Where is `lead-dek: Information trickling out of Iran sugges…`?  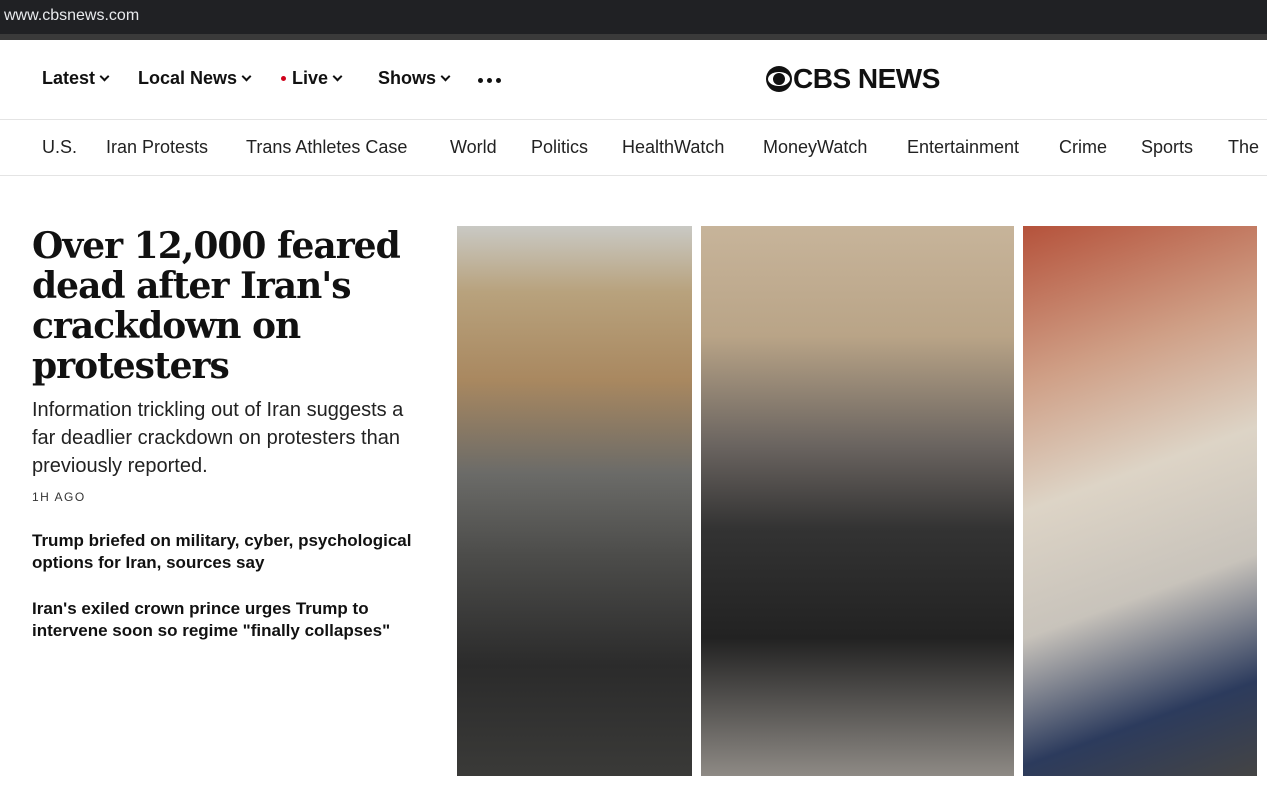 lead-dek: Information trickling out of Iran sugges… is located at coordinates (218, 438).